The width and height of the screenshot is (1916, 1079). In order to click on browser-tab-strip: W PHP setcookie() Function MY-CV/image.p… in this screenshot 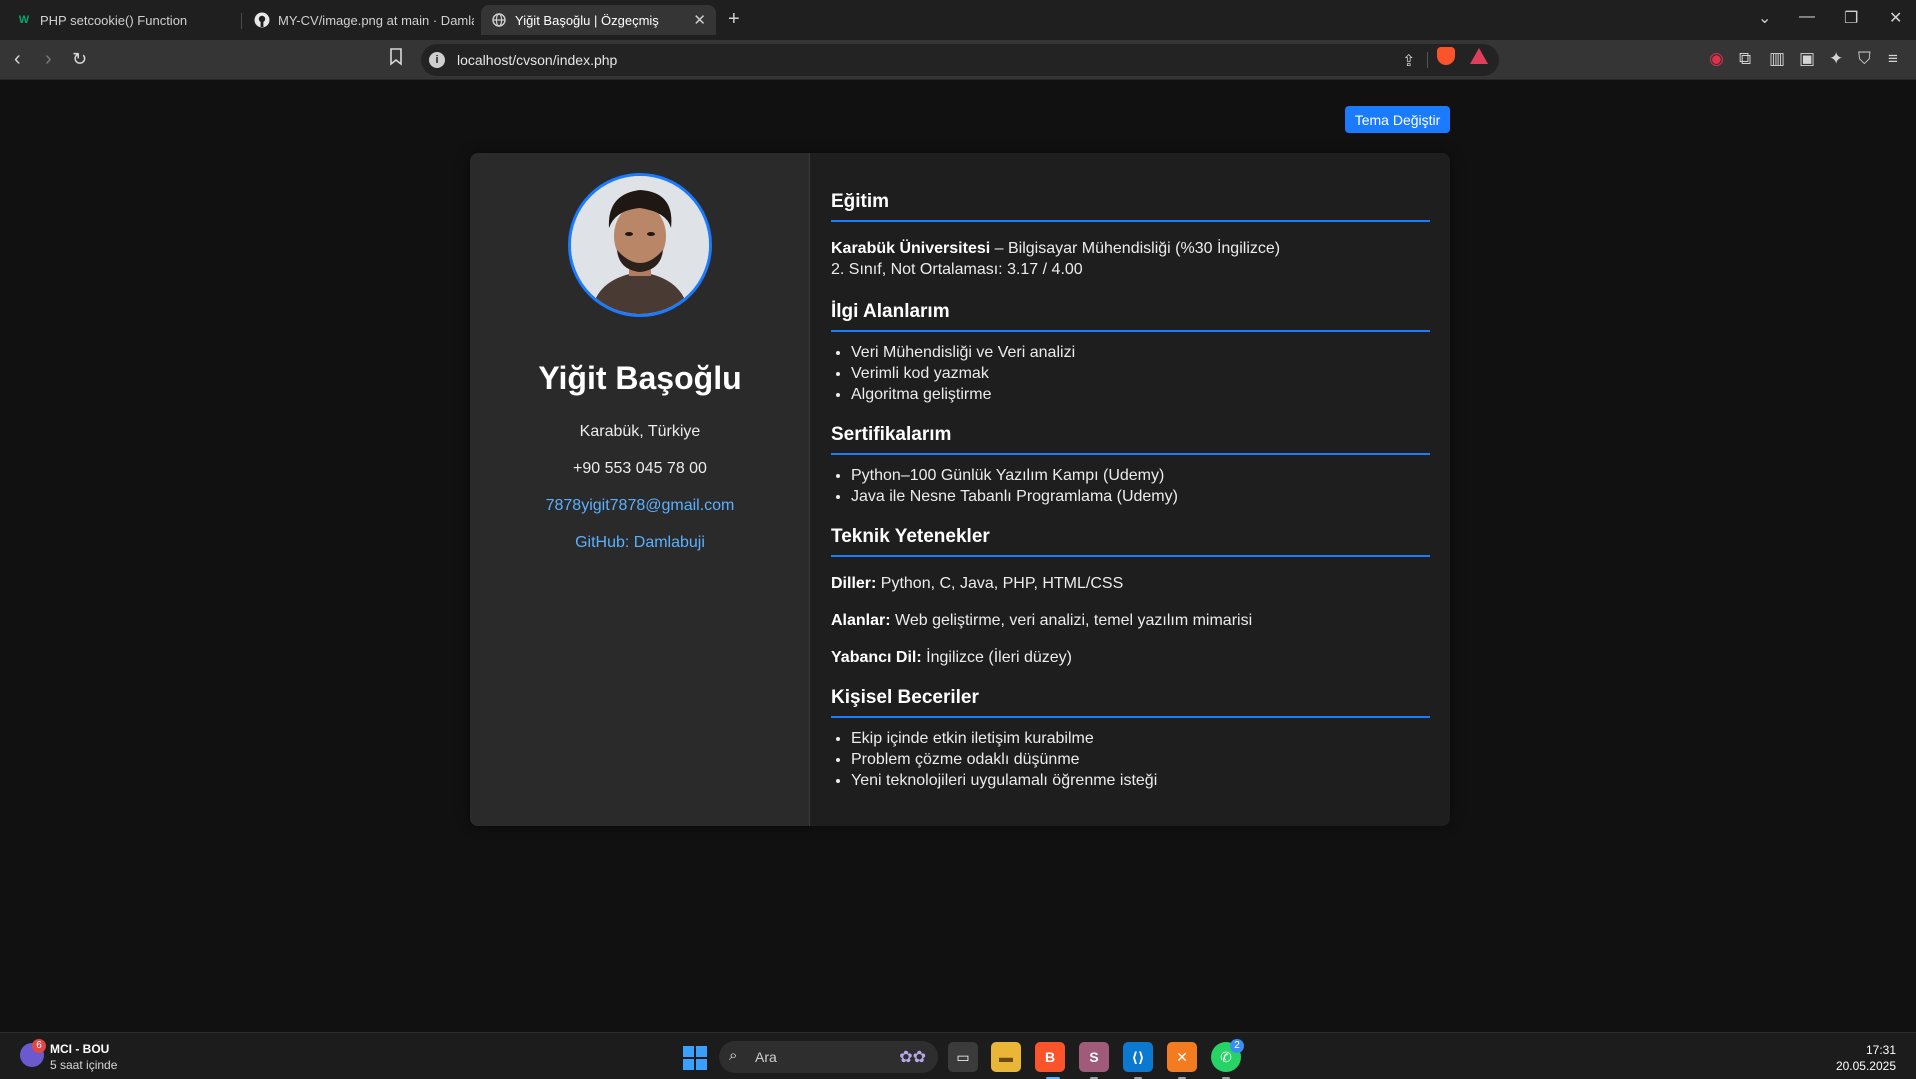, I will do `click(958, 20)`.